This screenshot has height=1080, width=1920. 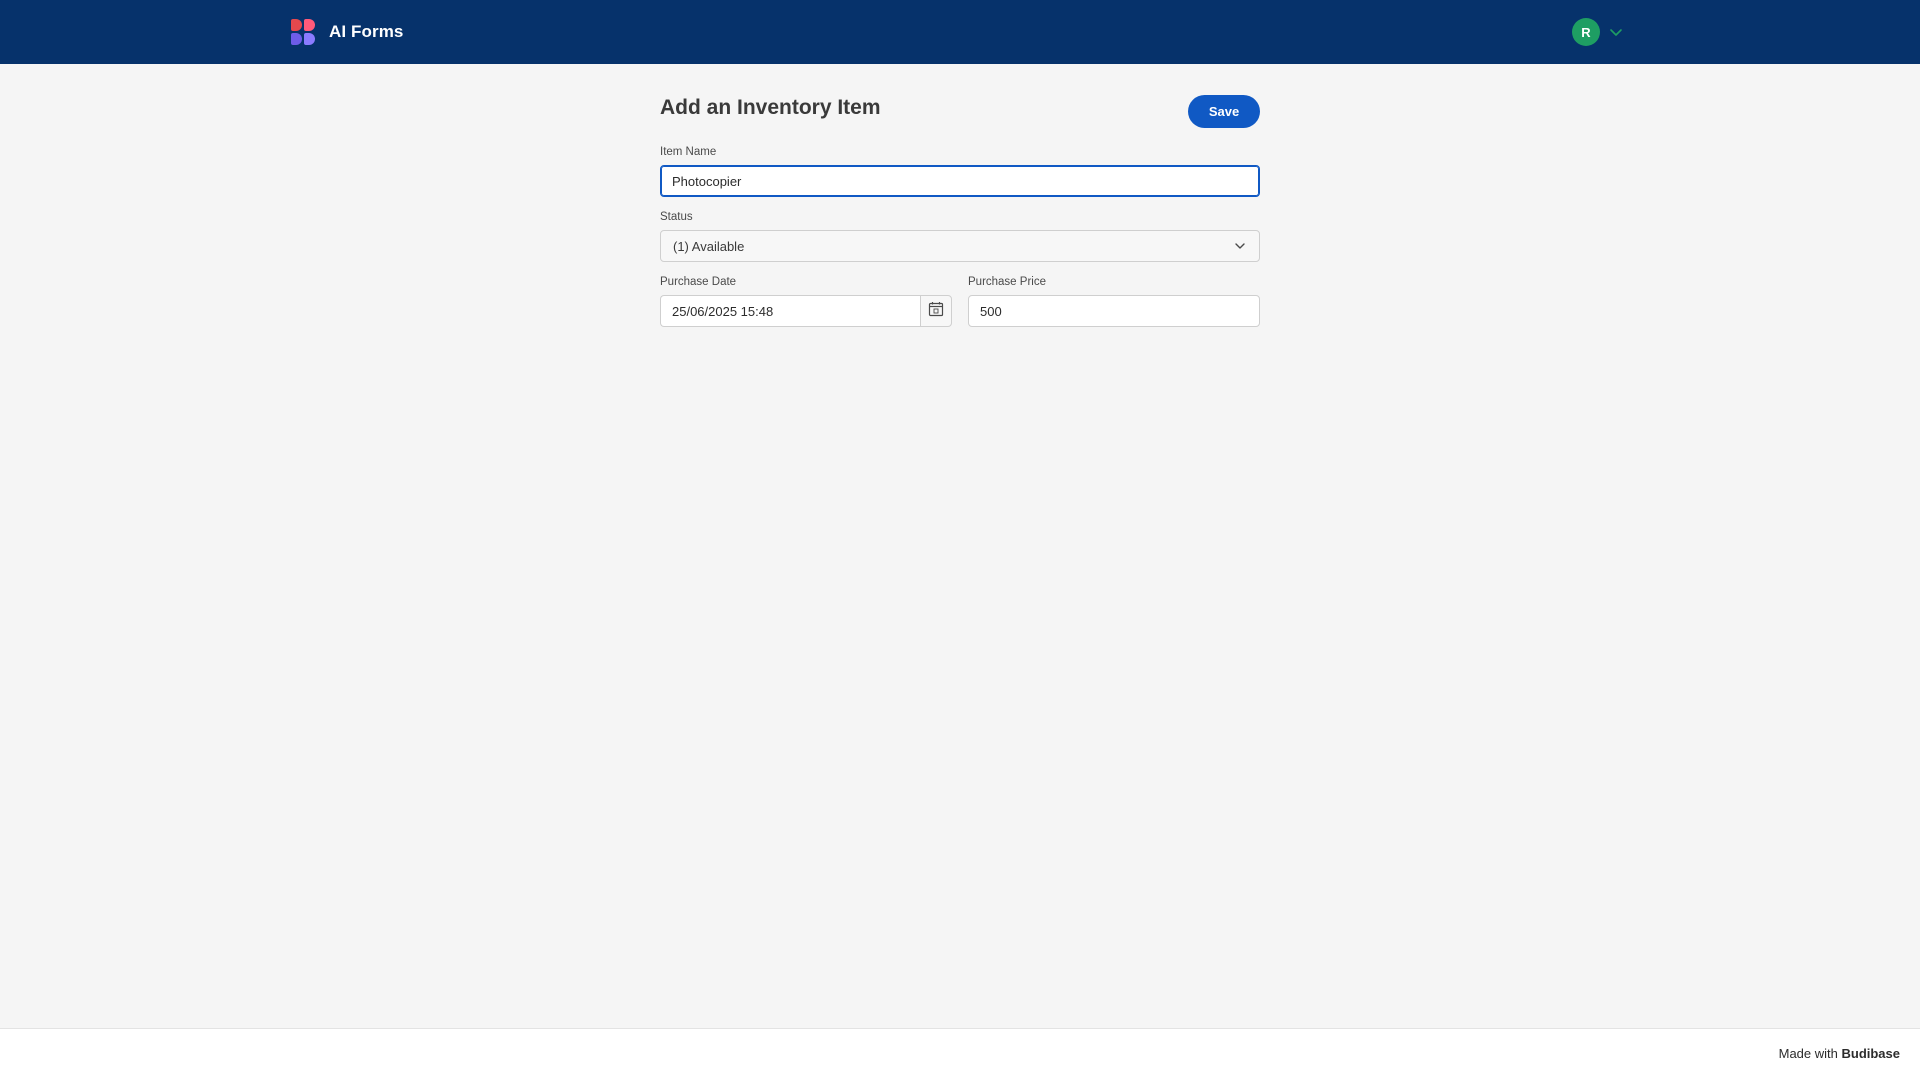 I want to click on form-header: Add an Inventory Item Save, so click(x=960, y=105).